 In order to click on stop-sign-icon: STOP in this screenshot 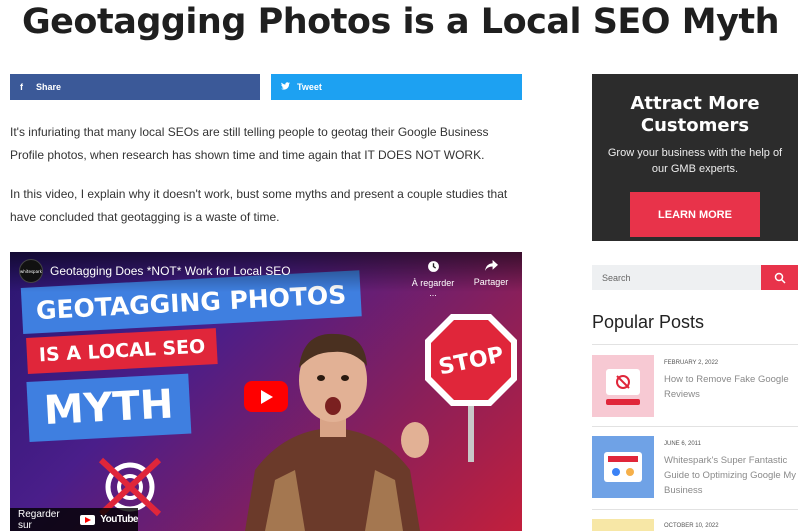, I will do `click(471, 360)`.